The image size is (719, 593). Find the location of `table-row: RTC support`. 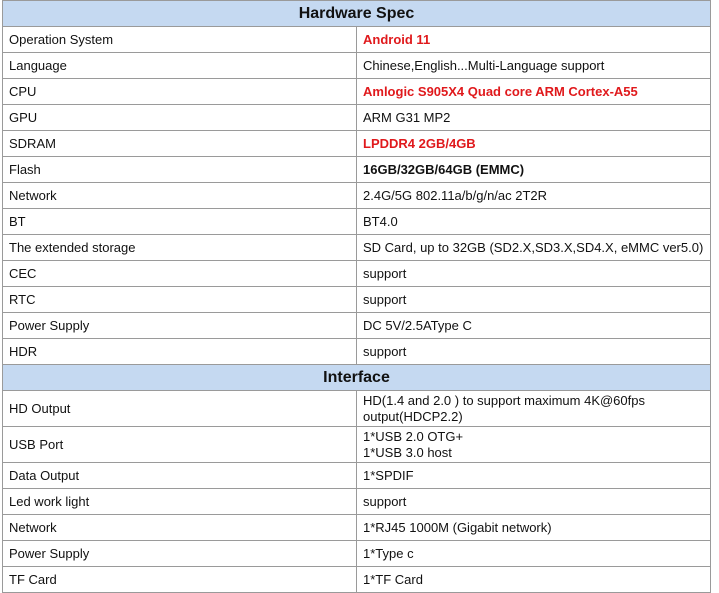

table-row: RTC support is located at coordinates (356, 299).